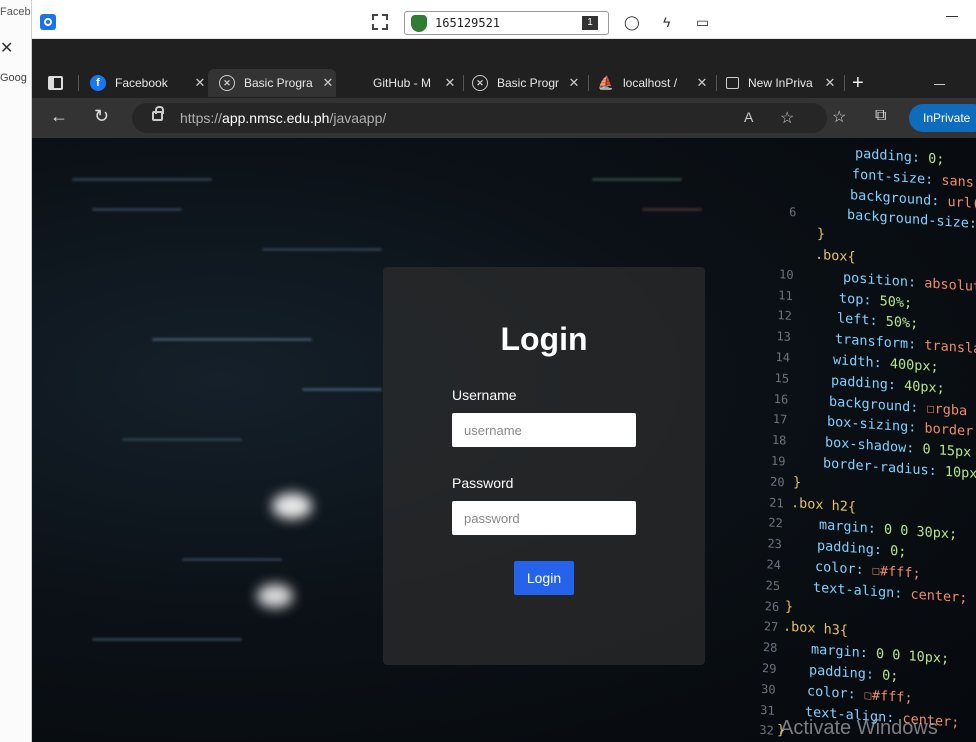 The width and height of the screenshot is (976, 742). Describe the element at coordinates (702, 22) in the screenshot. I see `display-icon: ▭` at that location.